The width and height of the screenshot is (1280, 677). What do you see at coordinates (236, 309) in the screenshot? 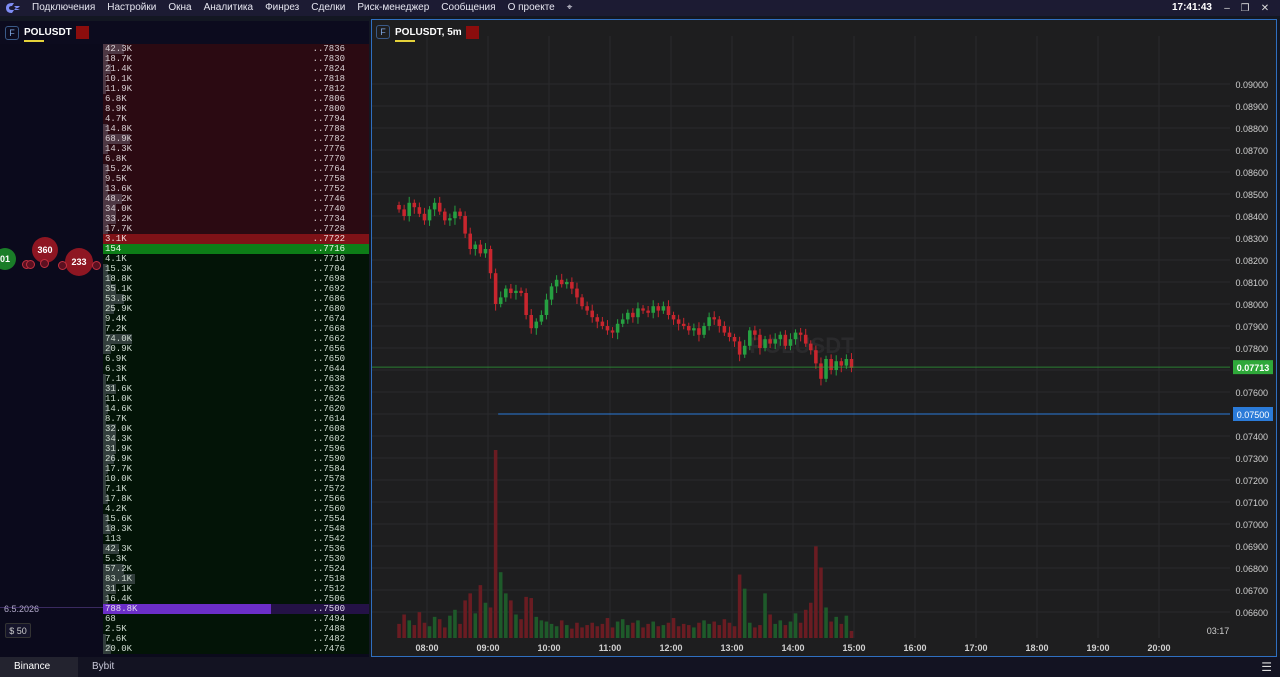
I see `ladder-row: 25.9K ..7680` at bounding box center [236, 309].